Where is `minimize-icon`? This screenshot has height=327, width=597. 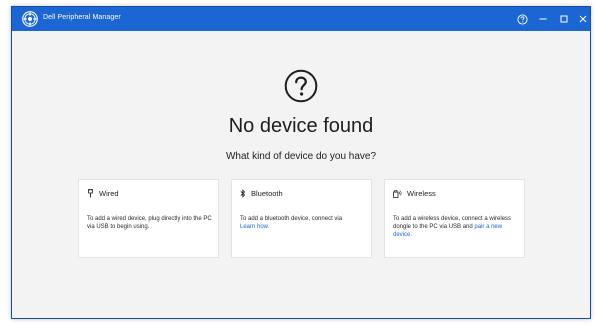
minimize-icon is located at coordinates (543, 19).